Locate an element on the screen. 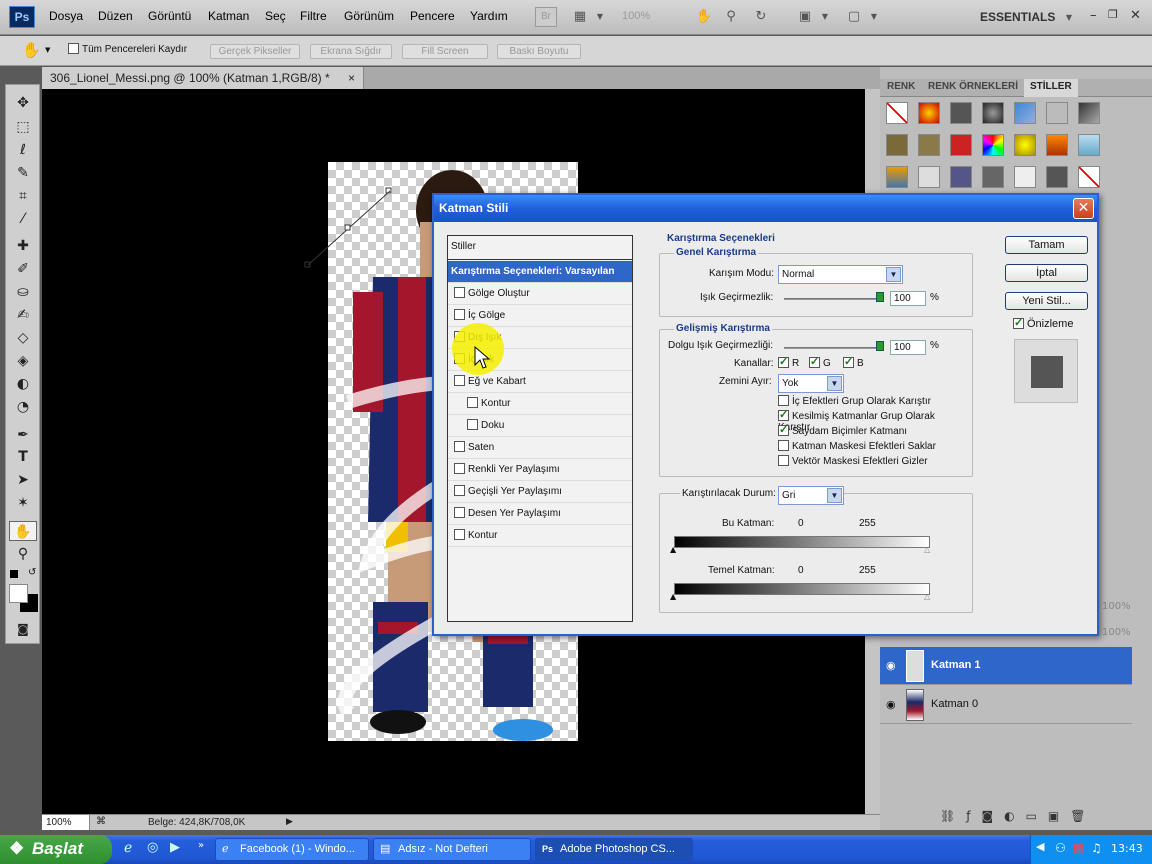 The height and width of the screenshot is (864, 1152). info-icon: ⌘ is located at coordinates (101, 821).